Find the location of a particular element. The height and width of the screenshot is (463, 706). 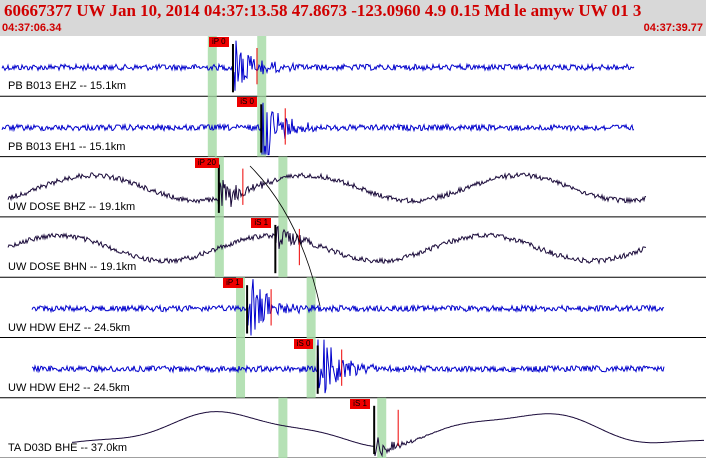

pick-flag: iP 0 is located at coordinates (218, 42).